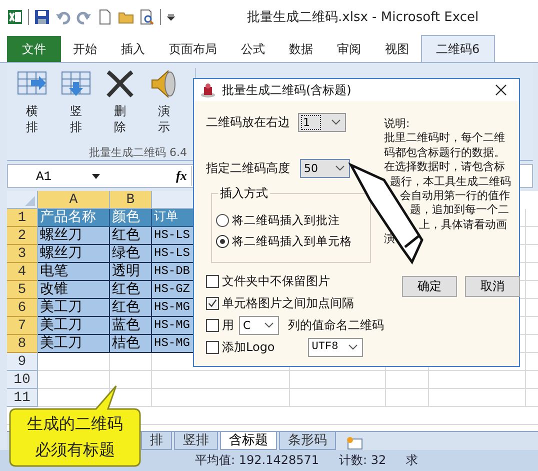 The width and height of the screenshot is (538, 471). Describe the element at coordinates (156, 441) in the screenshot. I see `sheet-tab: 排` at that location.